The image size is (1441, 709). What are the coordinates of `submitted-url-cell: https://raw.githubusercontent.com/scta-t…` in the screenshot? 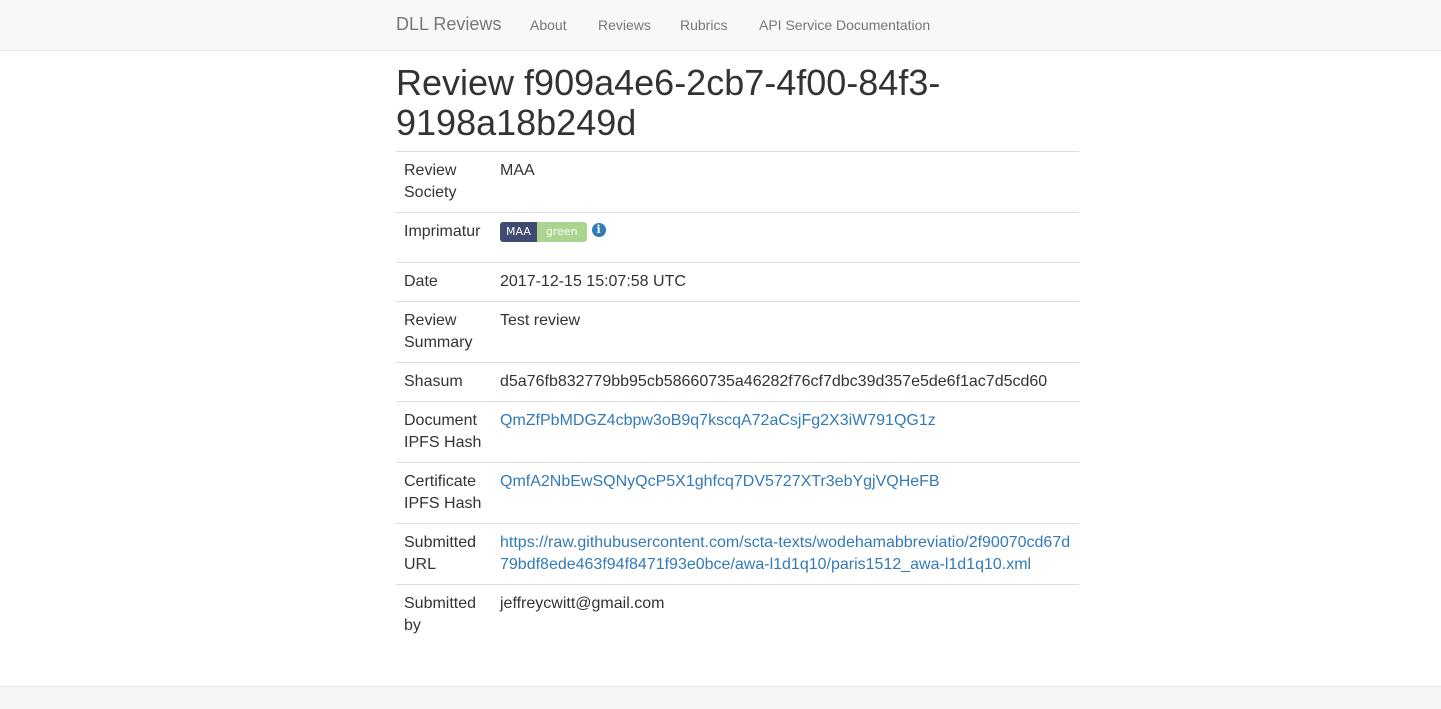 It's located at (784, 554).